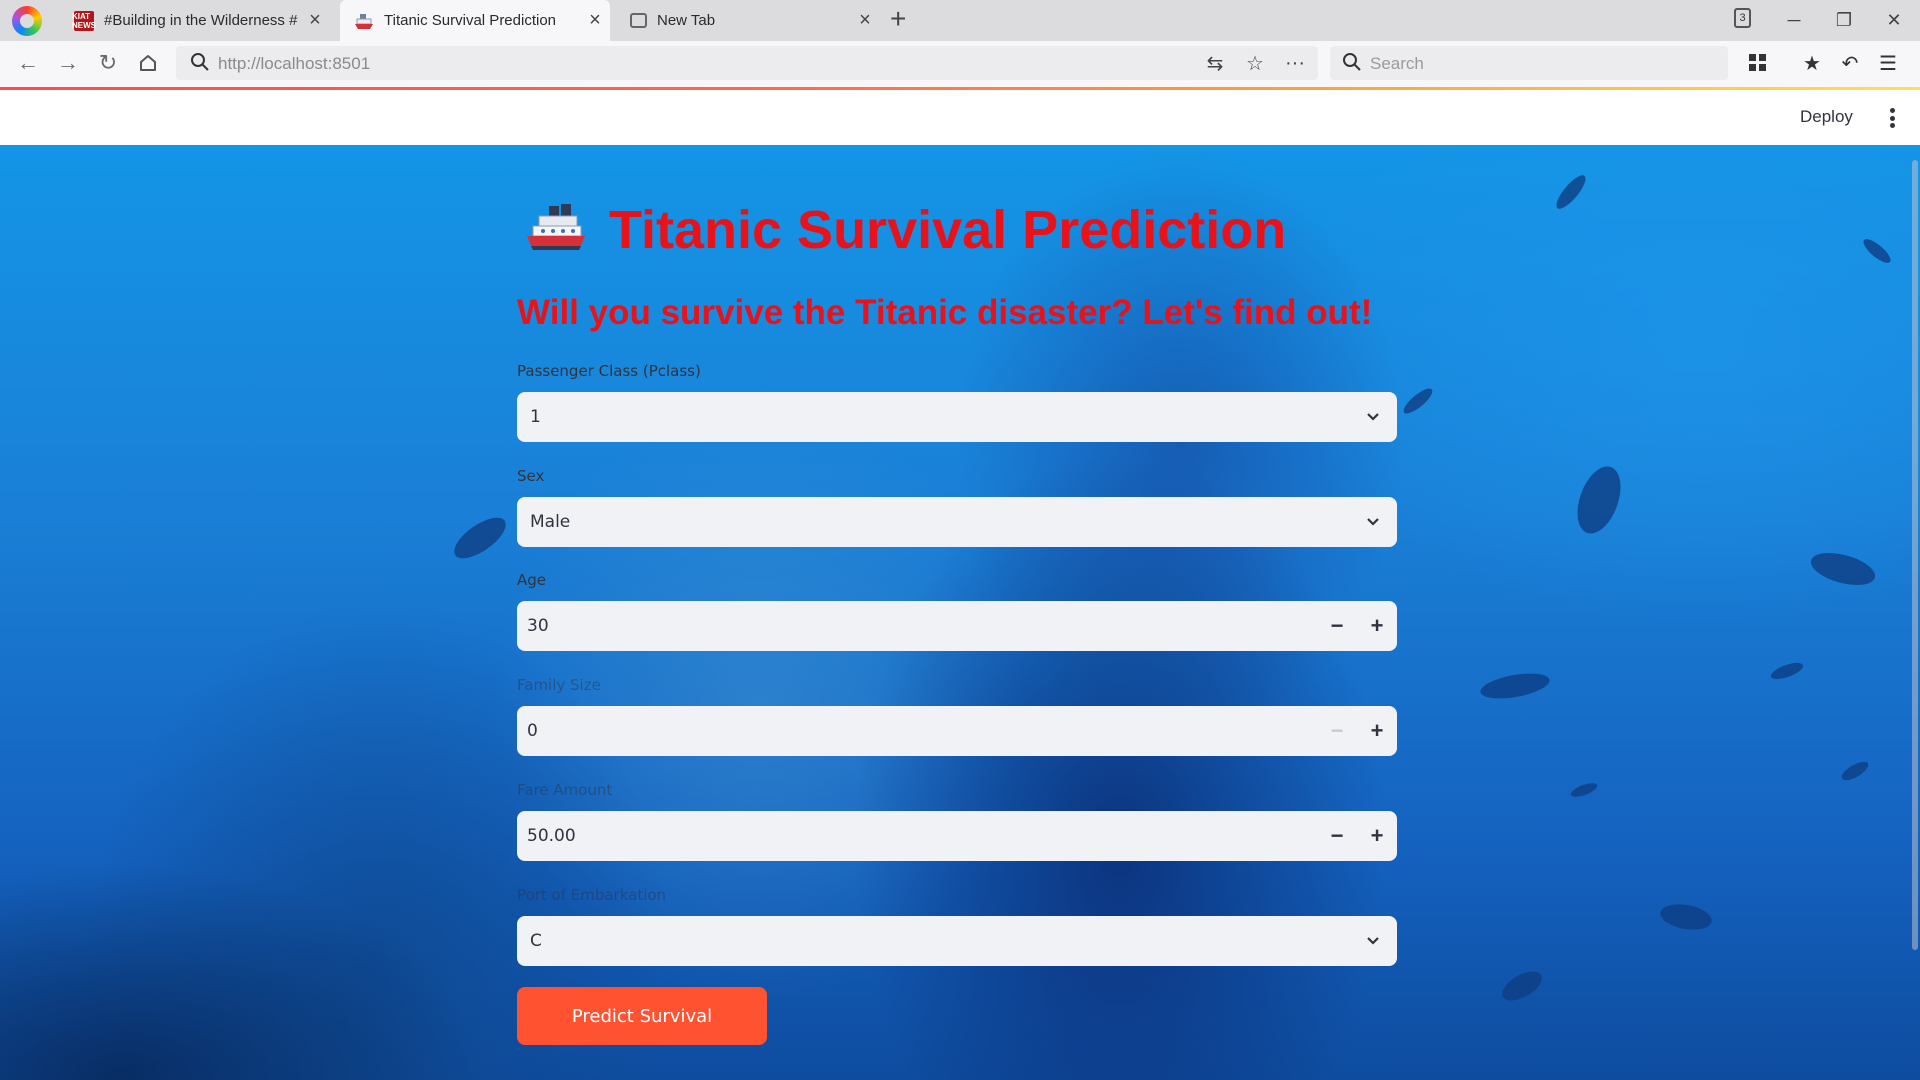  Describe the element at coordinates (1337, 731) in the screenshot. I see `family-size-decrement-button: −` at that location.